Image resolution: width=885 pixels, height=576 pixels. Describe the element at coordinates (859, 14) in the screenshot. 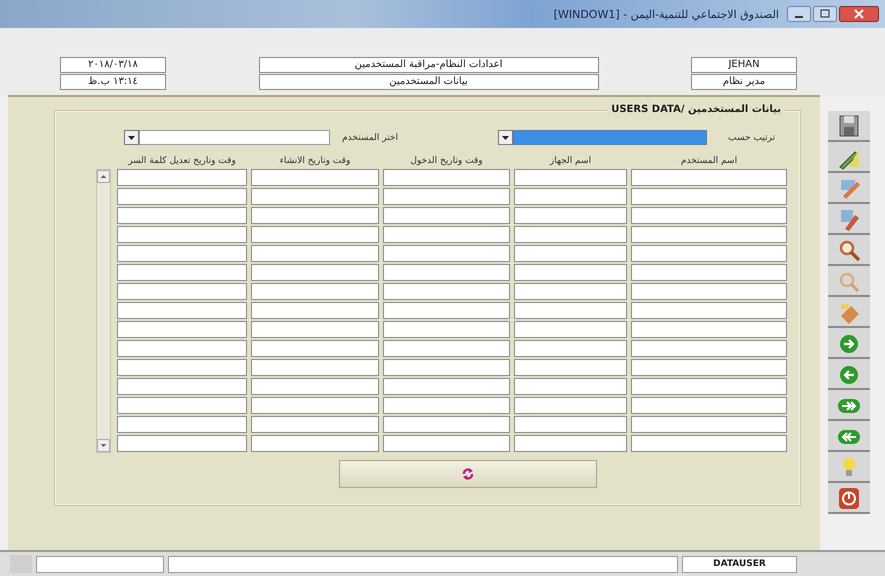

I see `close-button` at that location.